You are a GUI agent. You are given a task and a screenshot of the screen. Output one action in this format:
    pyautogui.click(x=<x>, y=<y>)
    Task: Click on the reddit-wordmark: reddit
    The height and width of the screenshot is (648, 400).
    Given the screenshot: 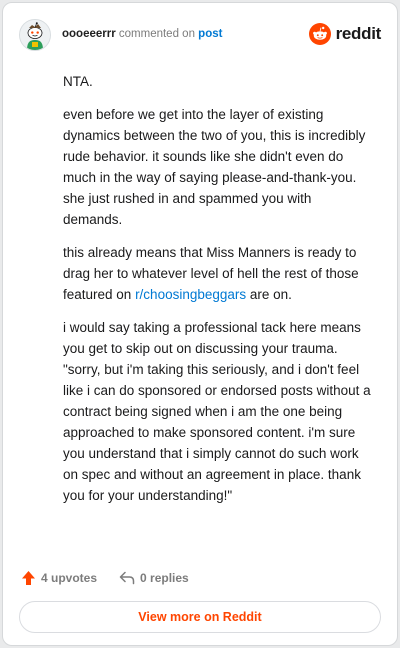 What is the action you would take?
    pyautogui.click(x=358, y=33)
    